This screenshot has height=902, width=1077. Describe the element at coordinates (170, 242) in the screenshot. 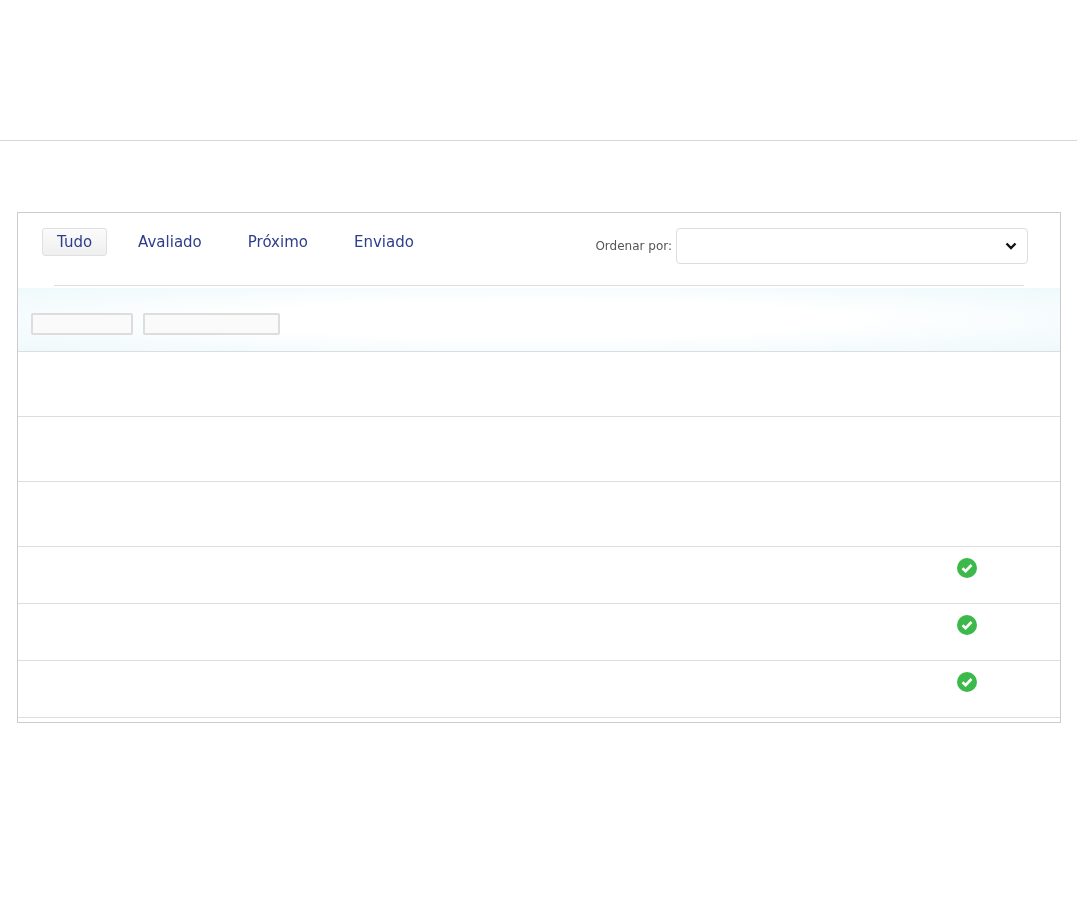

I see `filter-tab: Avaliado` at that location.